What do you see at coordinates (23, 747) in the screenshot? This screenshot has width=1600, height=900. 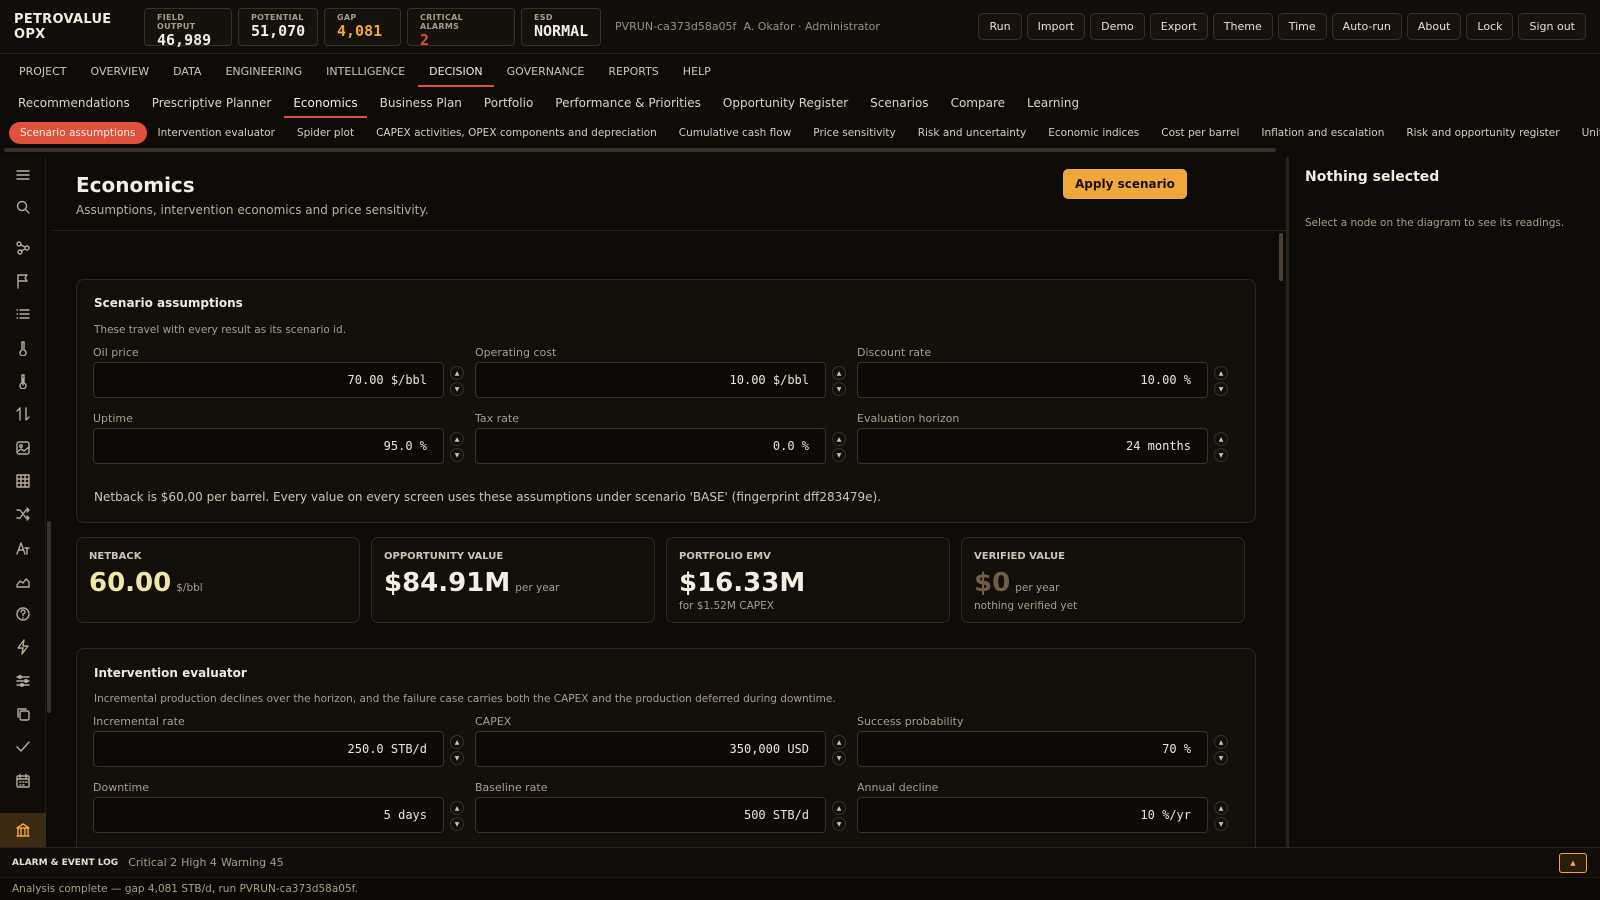 I see `check-icon` at bounding box center [23, 747].